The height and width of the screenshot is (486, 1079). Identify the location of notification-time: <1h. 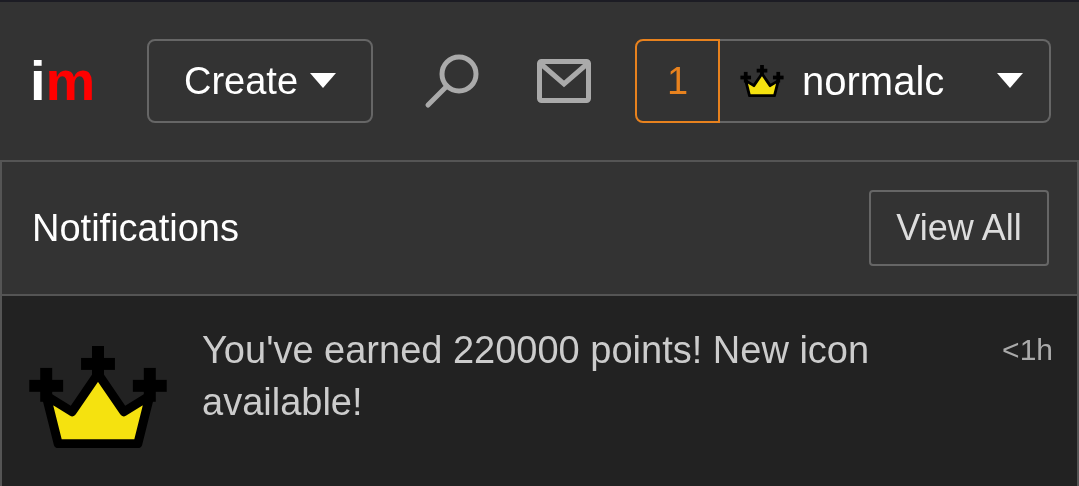
(1027, 350).